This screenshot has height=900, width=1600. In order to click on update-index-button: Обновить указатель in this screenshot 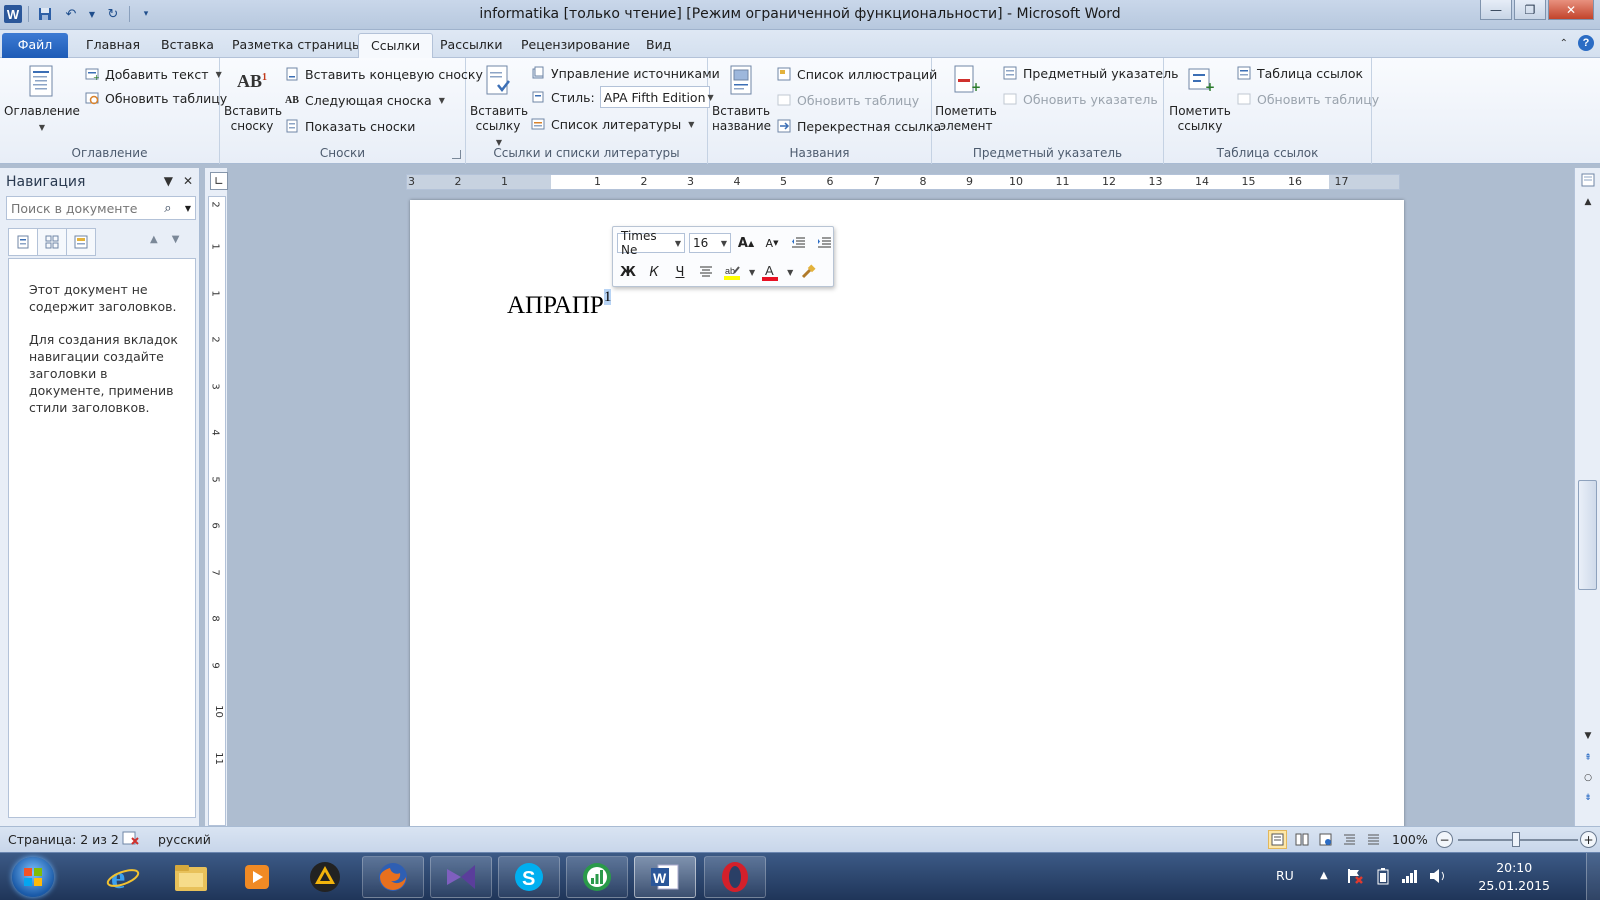, I will do `click(1080, 99)`.